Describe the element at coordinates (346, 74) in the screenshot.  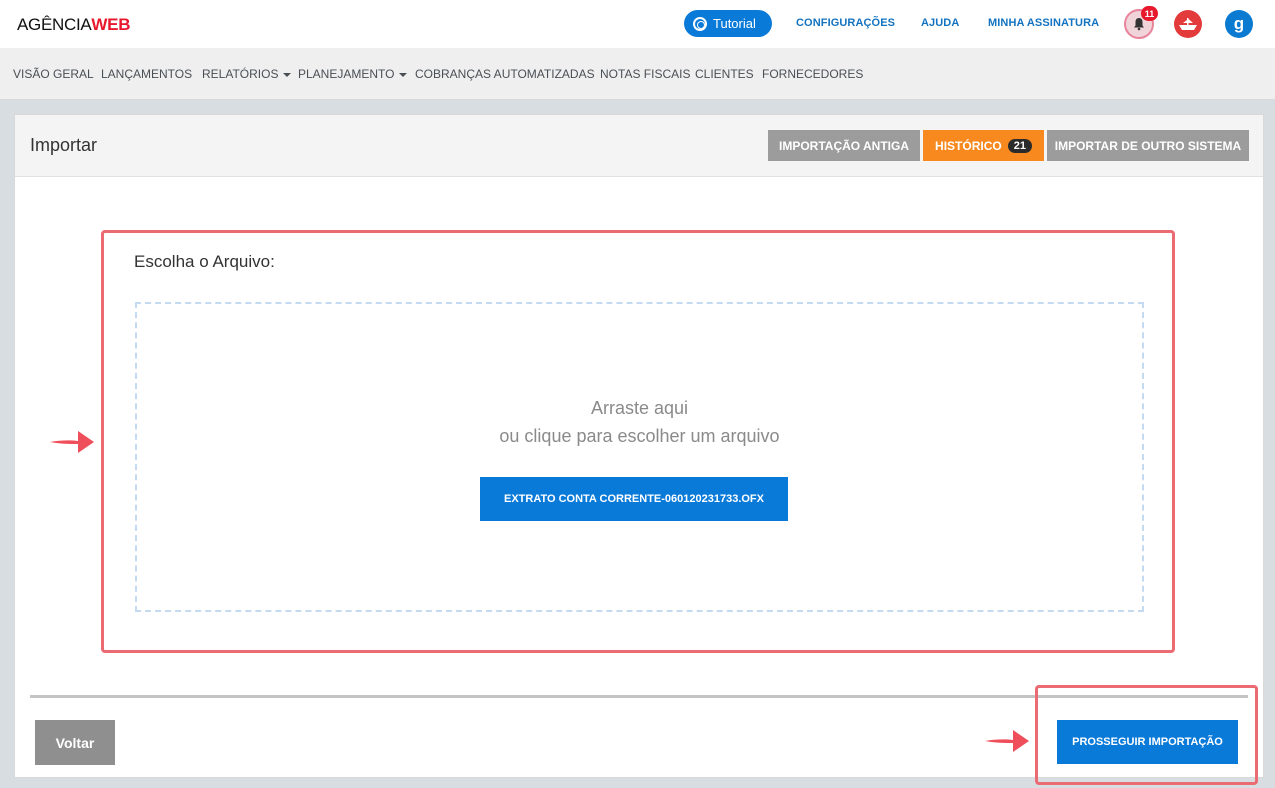
I see `nav-item-planning-label: PLANEJAMENTO` at that location.